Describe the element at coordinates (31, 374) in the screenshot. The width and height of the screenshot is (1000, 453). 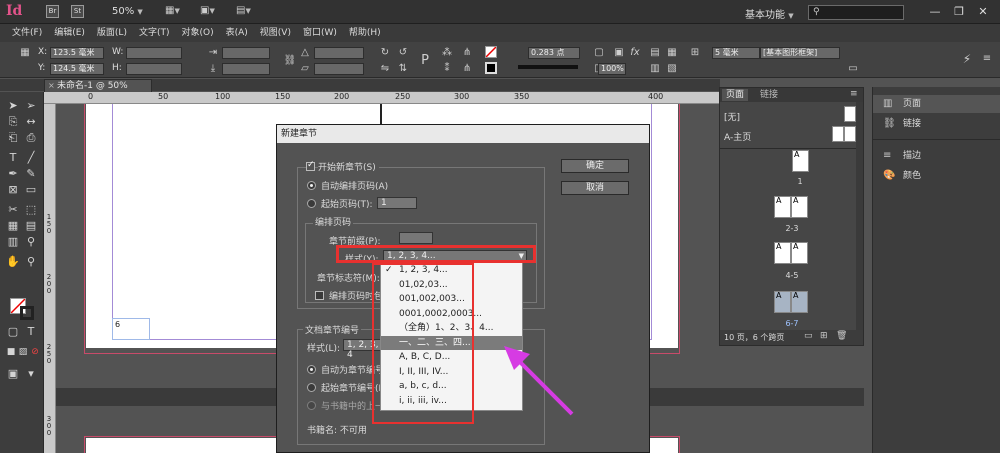
I see `screen-mode-preview-icon: ▾` at that location.